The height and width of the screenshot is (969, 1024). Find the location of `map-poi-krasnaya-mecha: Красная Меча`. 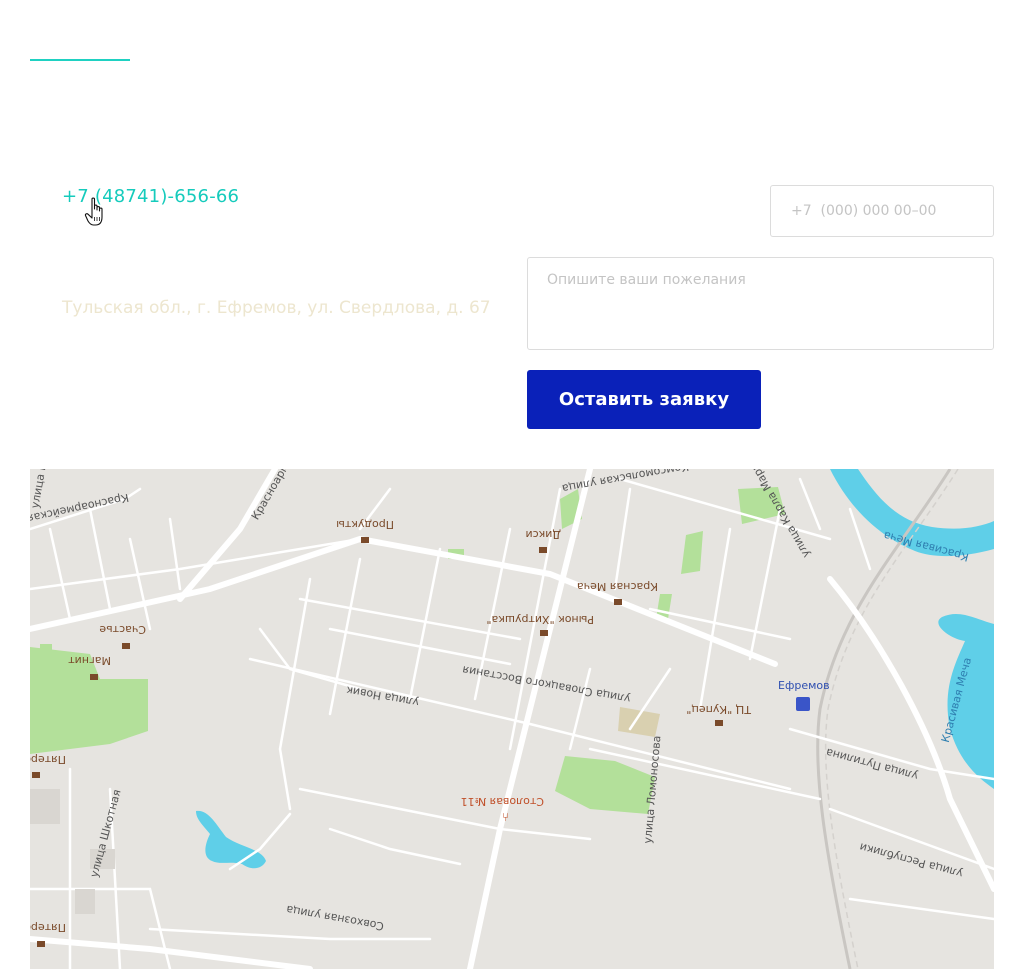

map-poi-krasnaya-mecha: Красная Меча is located at coordinates (617, 586).